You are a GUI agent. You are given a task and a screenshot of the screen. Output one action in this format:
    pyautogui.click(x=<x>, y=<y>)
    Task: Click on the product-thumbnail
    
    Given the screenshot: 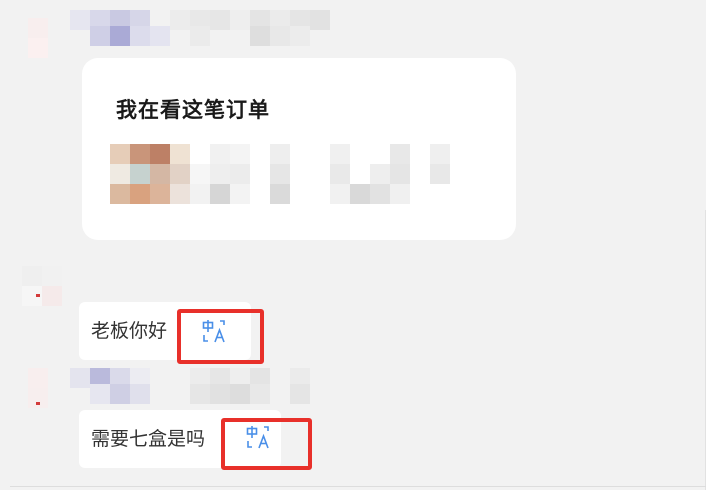 What is the action you would take?
    pyautogui.click(x=150, y=174)
    